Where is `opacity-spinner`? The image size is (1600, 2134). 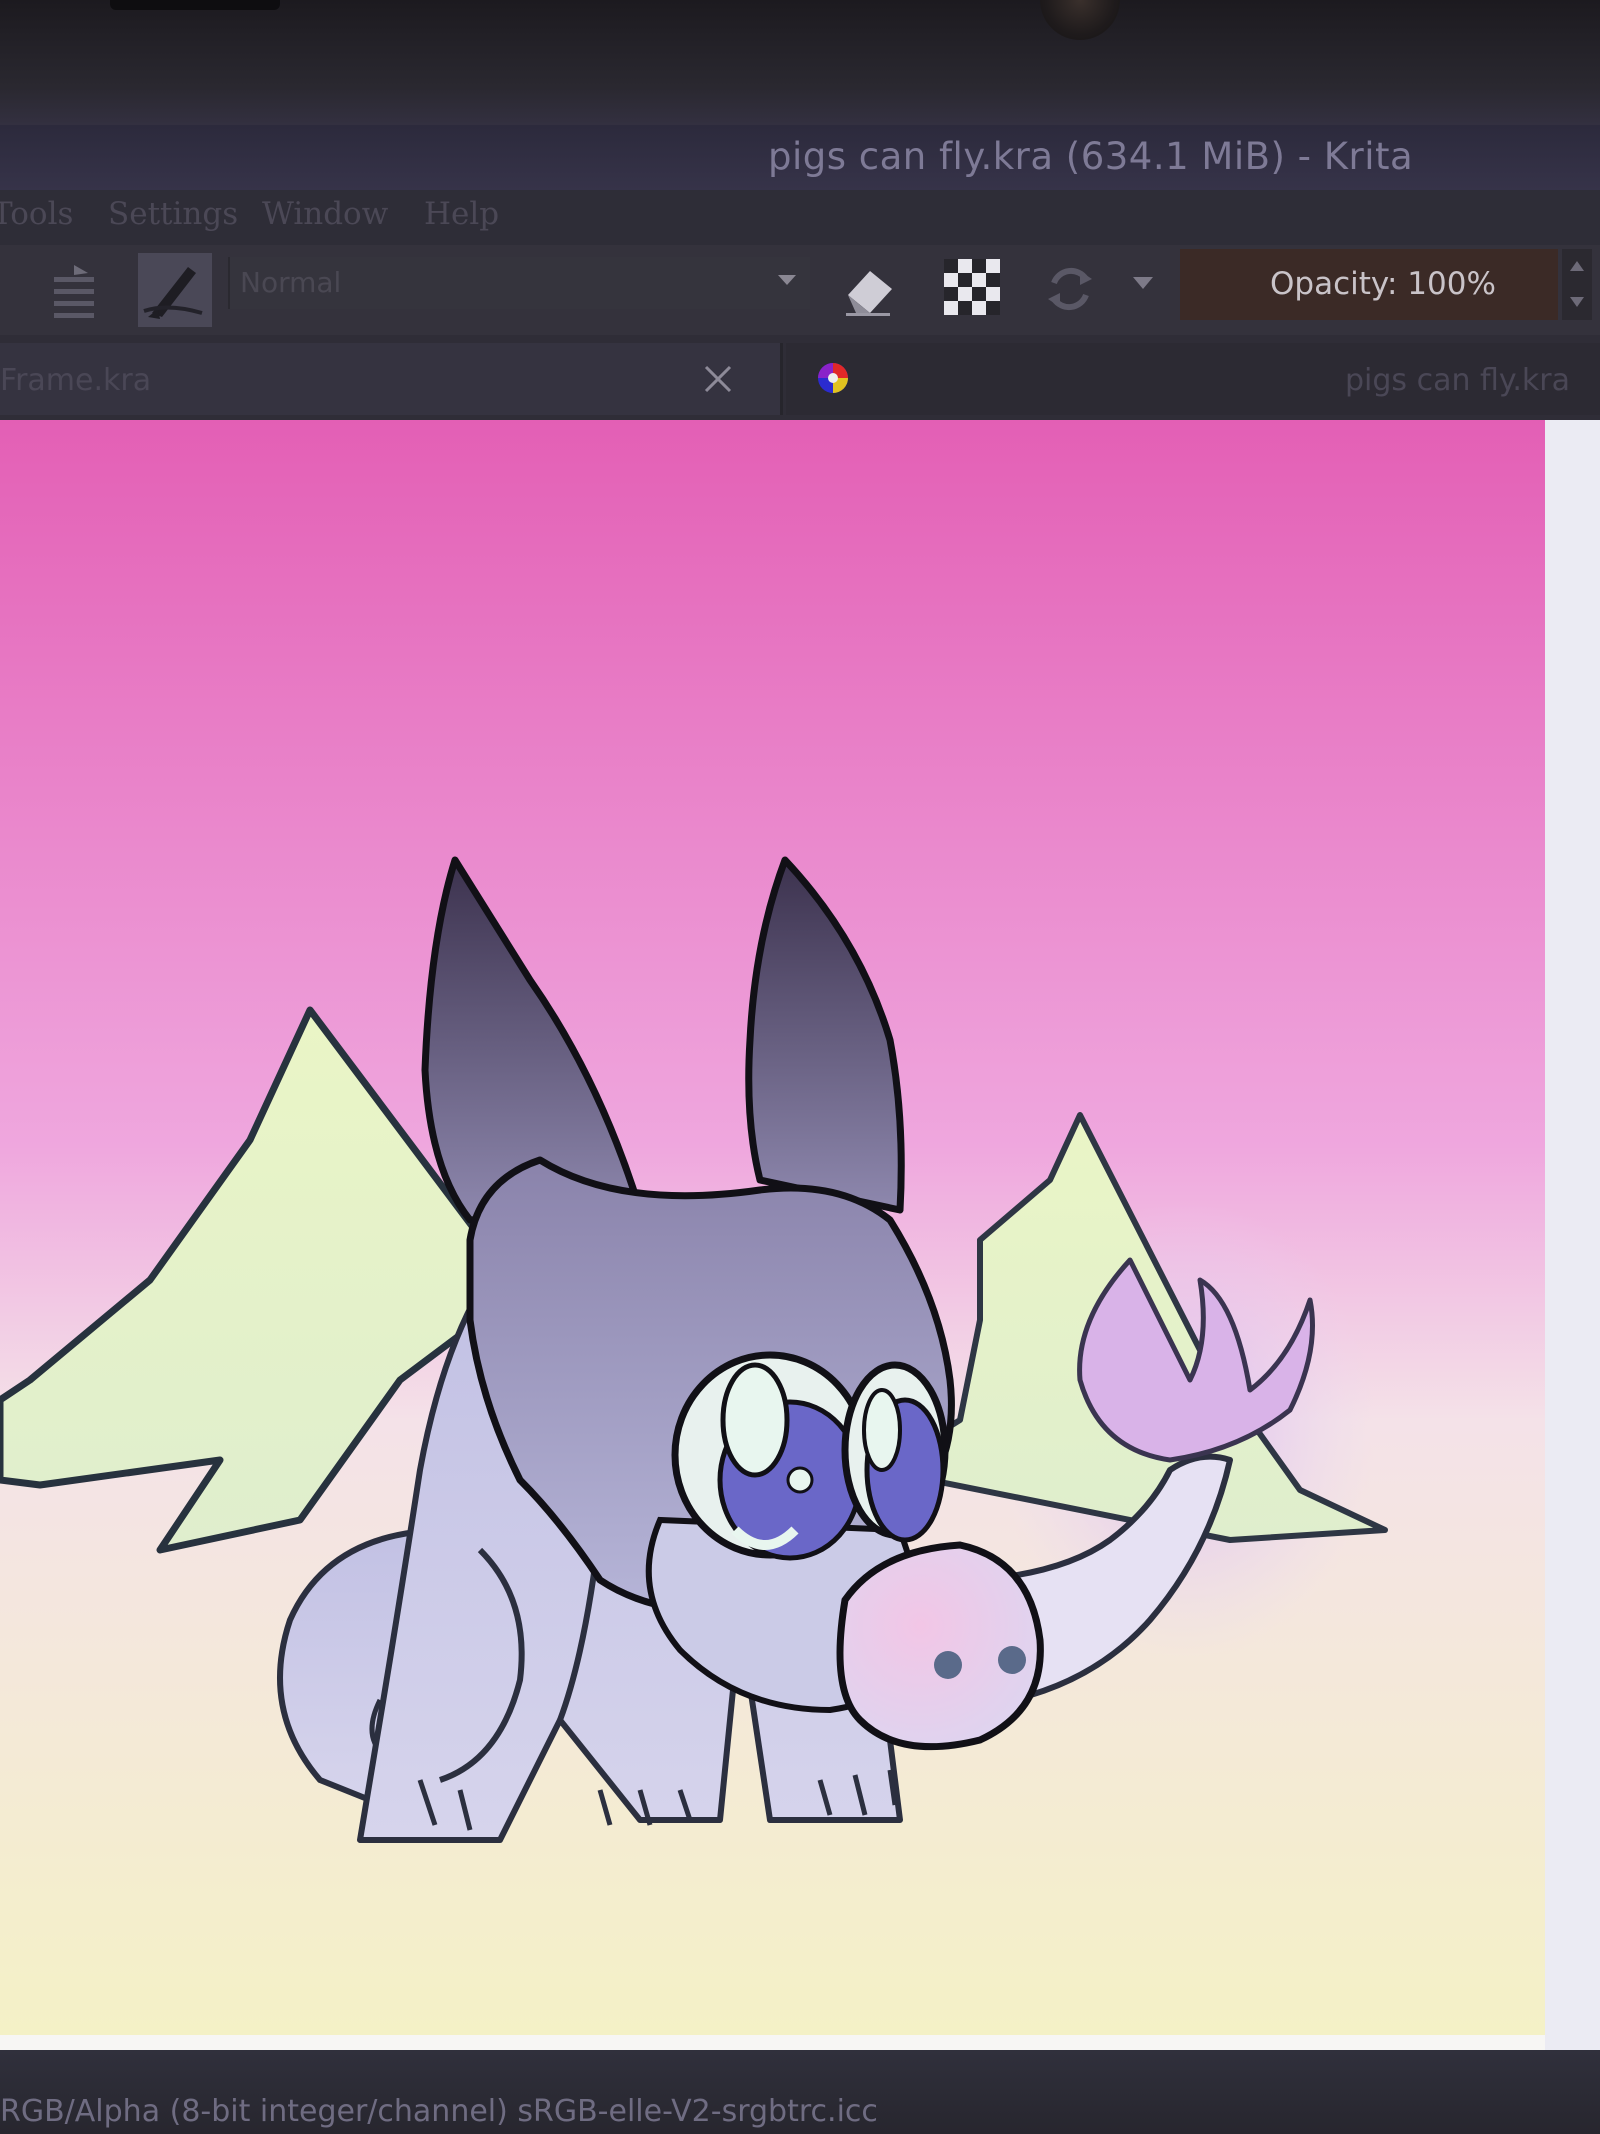
opacity-spinner is located at coordinates (1577, 284).